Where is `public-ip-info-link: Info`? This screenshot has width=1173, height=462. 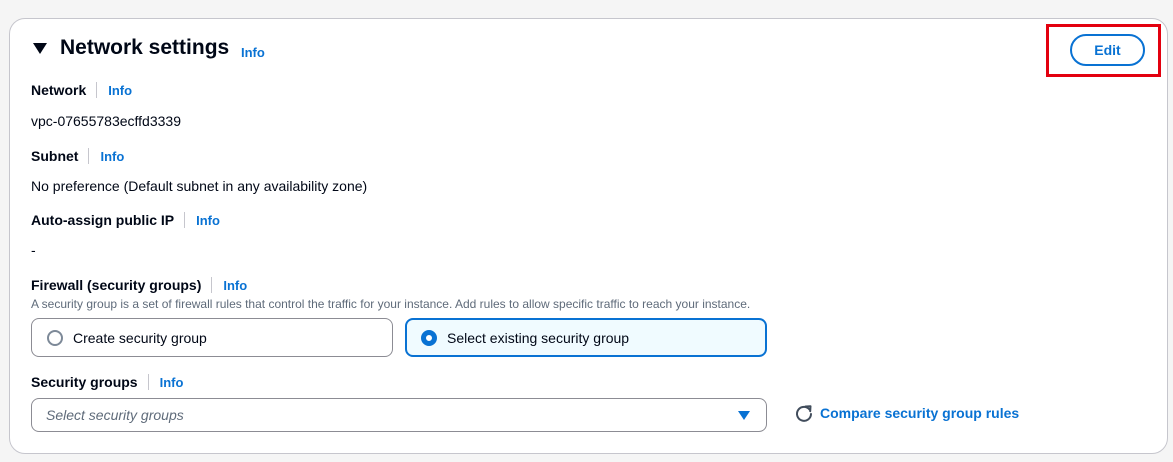
public-ip-info-link: Info is located at coordinates (208, 220).